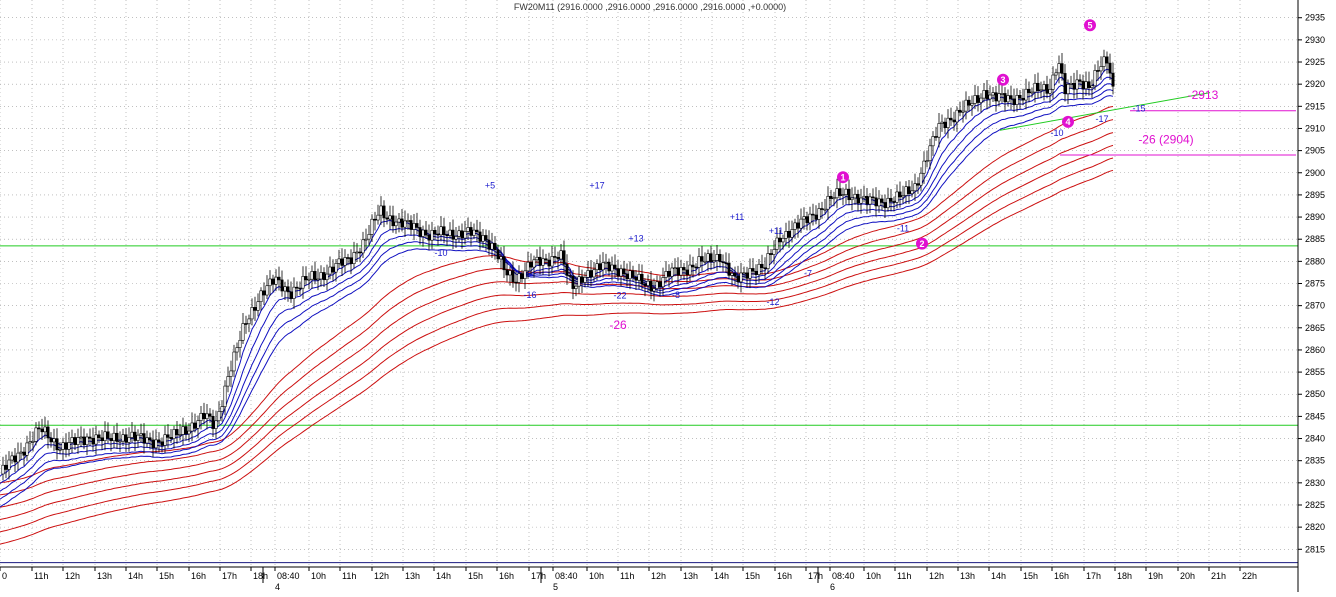 This screenshot has width=1336, height=597. What do you see at coordinates (596, 185) in the screenshot?
I see `annotation-label: +17` at bounding box center [596, 185].